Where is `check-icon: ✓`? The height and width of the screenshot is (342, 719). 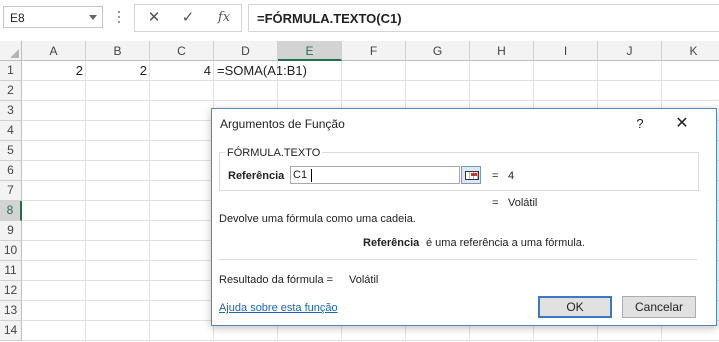
check-icon: ✓ is located at coordinates (188, 18).